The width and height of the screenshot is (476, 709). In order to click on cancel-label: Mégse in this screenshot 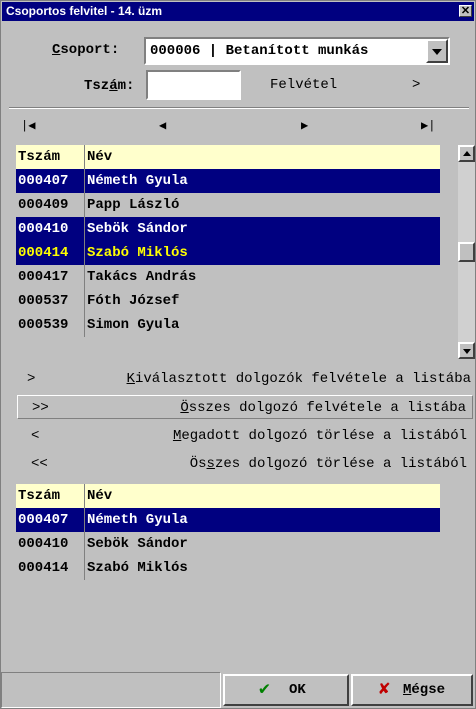, I will do `click(424, 690)`.